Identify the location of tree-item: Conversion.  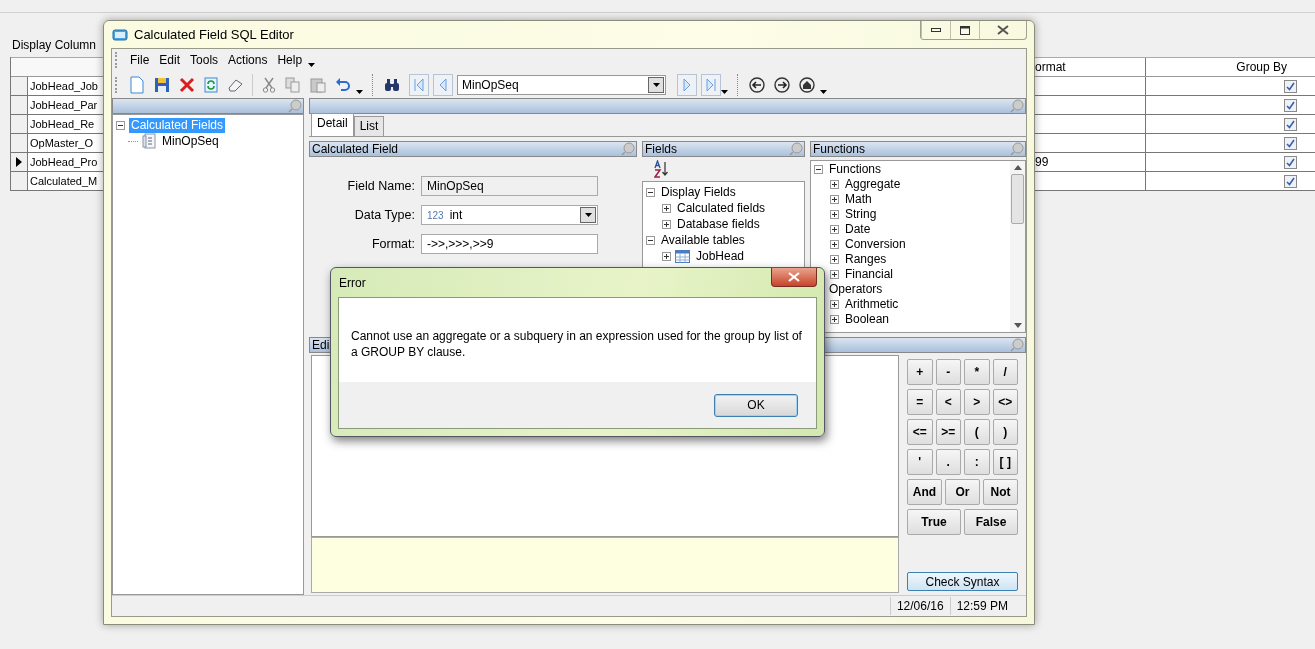
(875, 244).